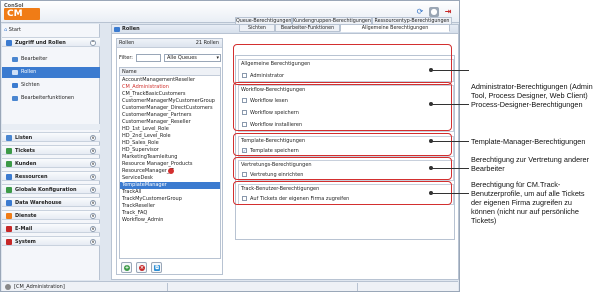 This screenshot has width=600, height=292. I want to click on logout-icon: ⇥, so click(448, 12).